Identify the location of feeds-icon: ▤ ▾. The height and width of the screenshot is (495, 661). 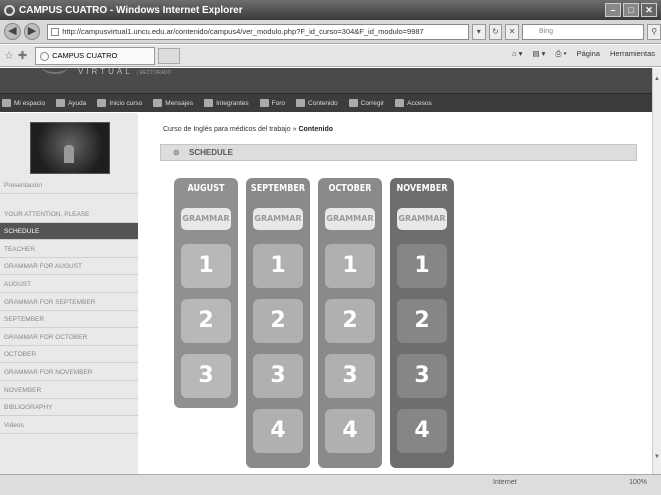
(538, 54).